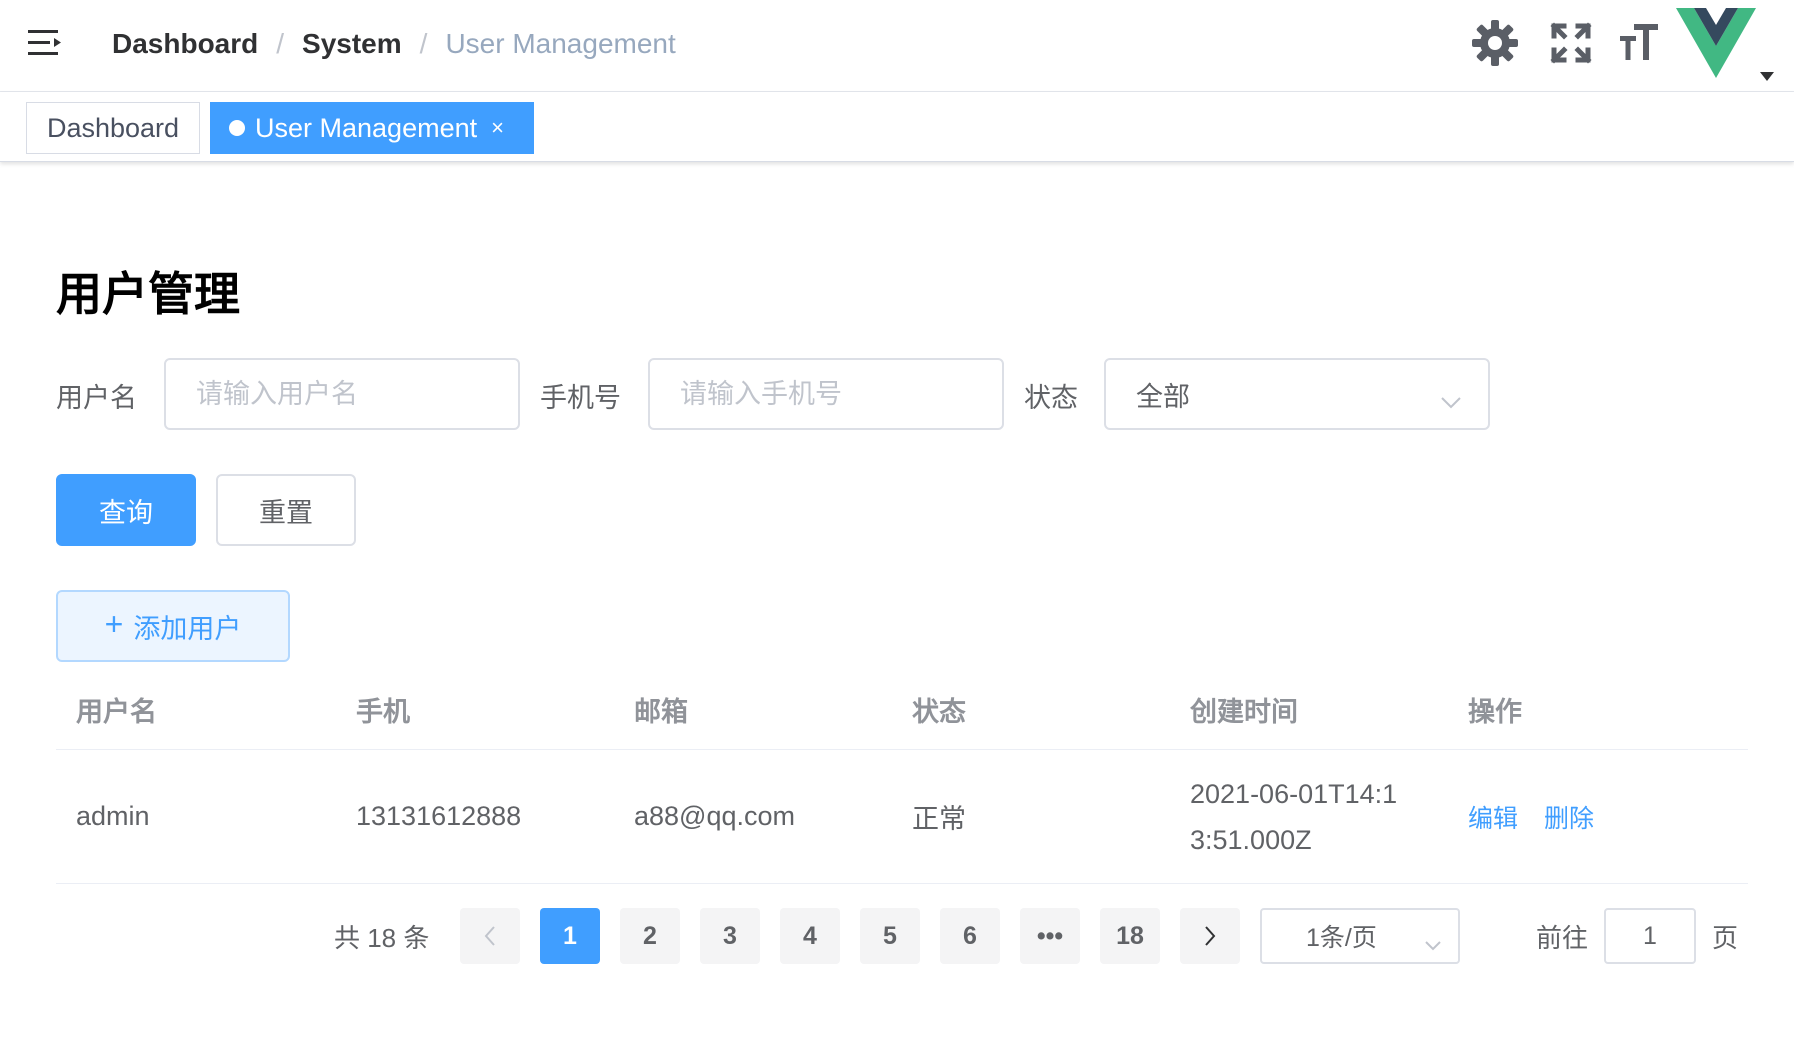  I want to click on cell-email: a88@qq.com, so click(714, 816).